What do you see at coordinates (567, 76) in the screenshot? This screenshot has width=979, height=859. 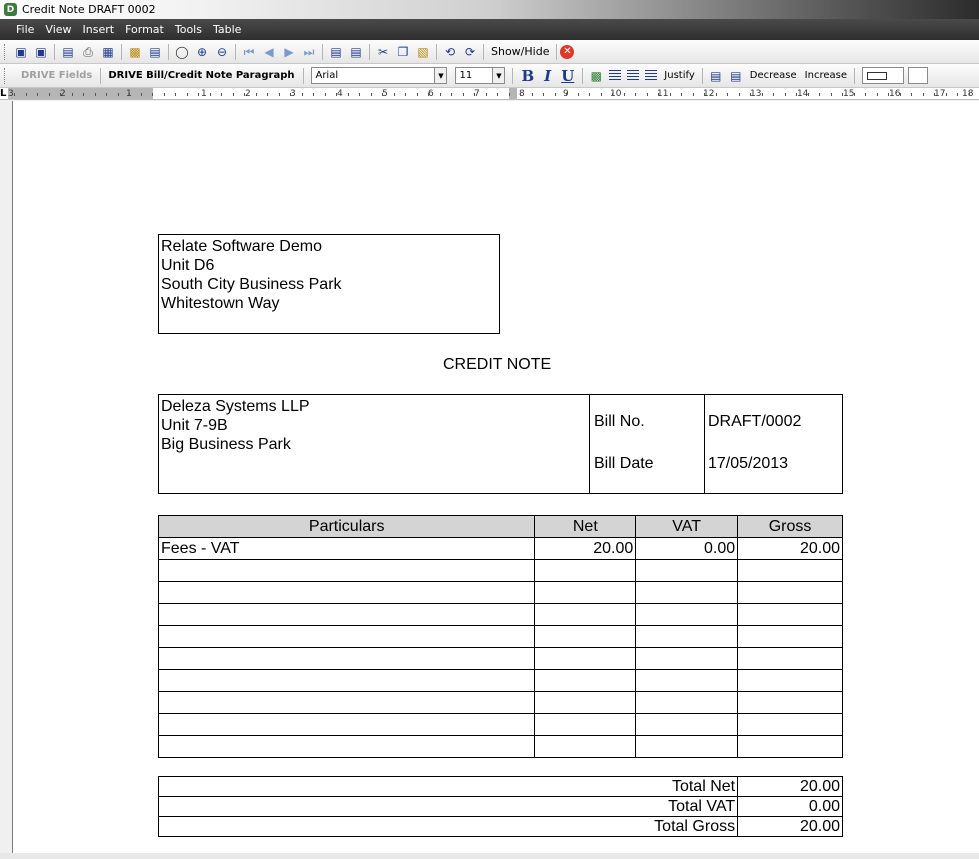 I see `underline-button: U` at bounding box center [567, 76].